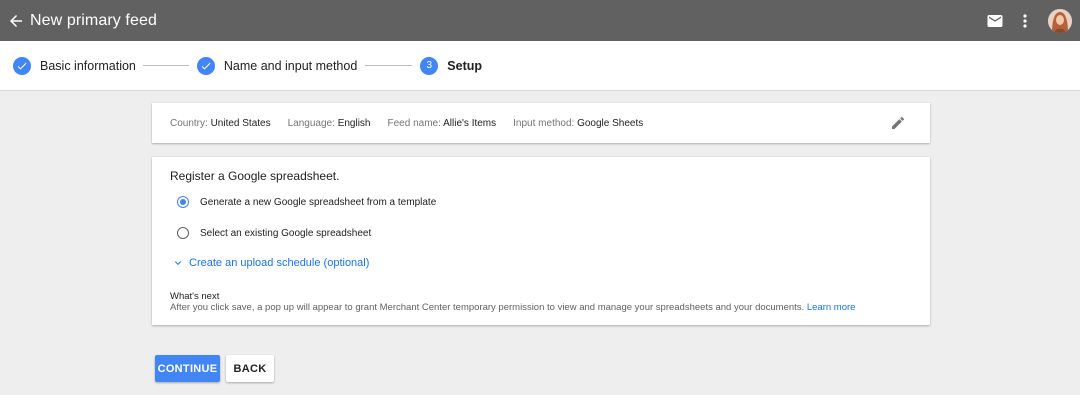  Describe the element at coordinates (1060, 20) in the screenshot. I see `user-avatar` at that location.